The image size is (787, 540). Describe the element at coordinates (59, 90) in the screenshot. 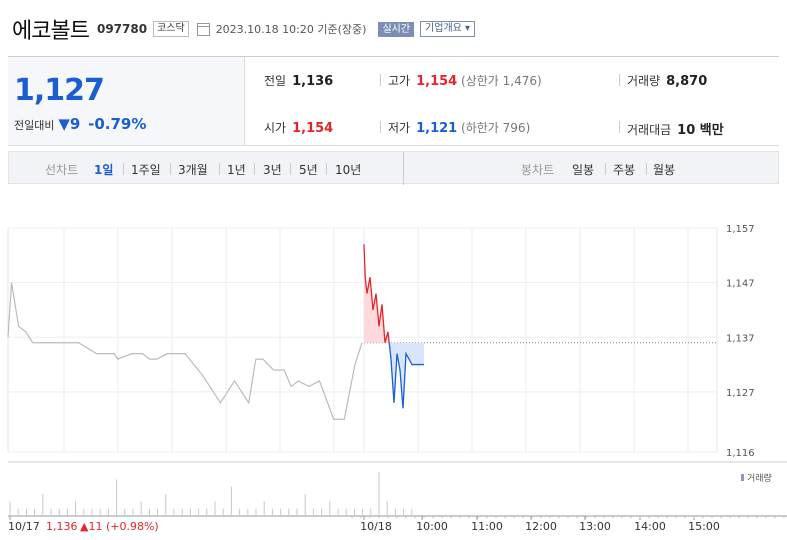

I see `current-price: 1,127` at that location.